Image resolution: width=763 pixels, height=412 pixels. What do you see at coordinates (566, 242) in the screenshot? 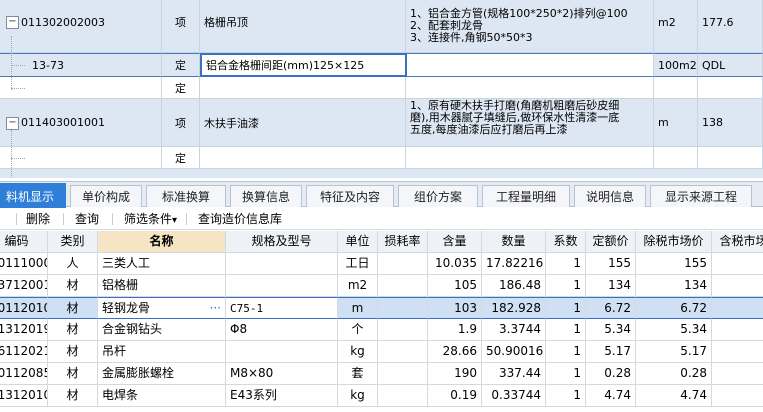
I see `col-header: 系数` at bounding box center [566, 242].